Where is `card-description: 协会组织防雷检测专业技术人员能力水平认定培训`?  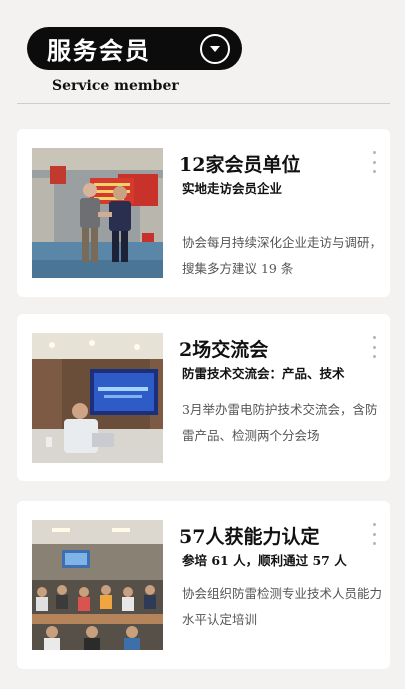 card-description: 协会组织防雷检测专业技术人员能力水平认定培训 is located at coordinates (282, 606).